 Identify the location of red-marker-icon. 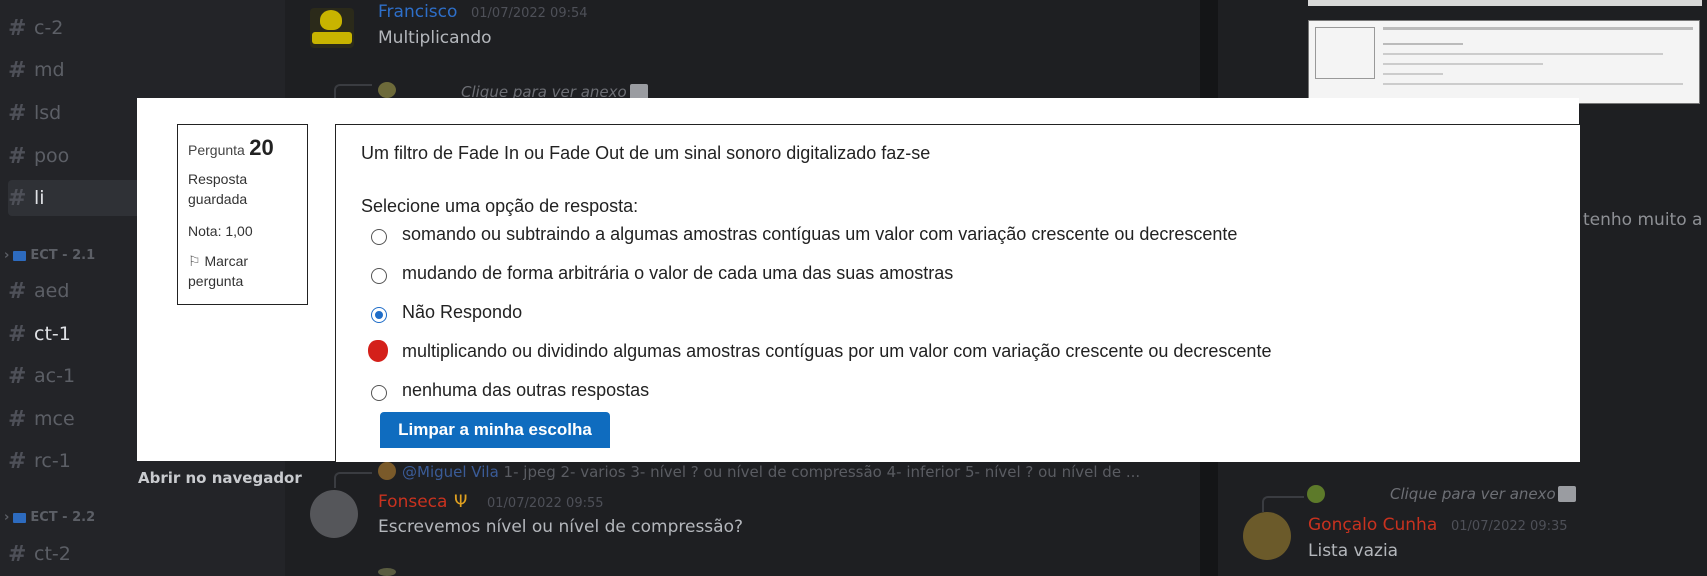
(378, 351).